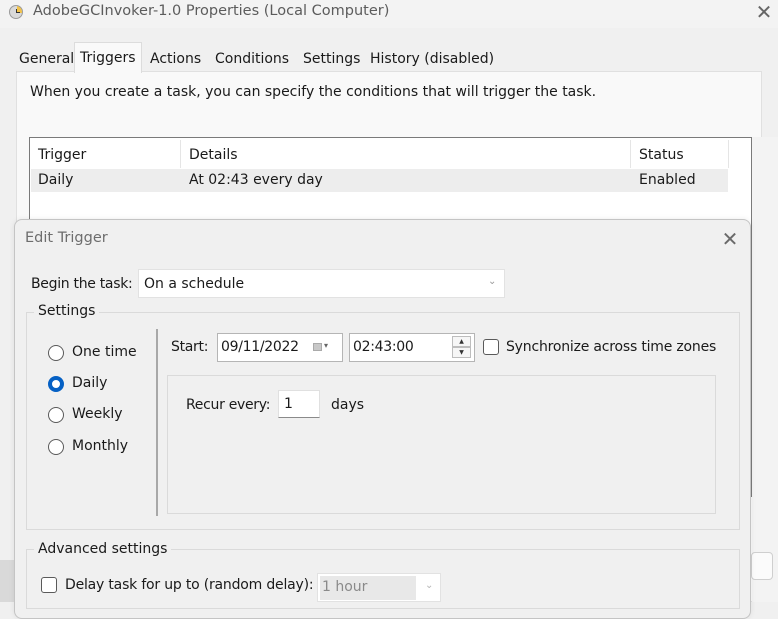 This screenshot has height=619, width=778. Describe the element at coordinates (461, 341) in the screenshot. I see `spin-up-button: ▲` at that location.